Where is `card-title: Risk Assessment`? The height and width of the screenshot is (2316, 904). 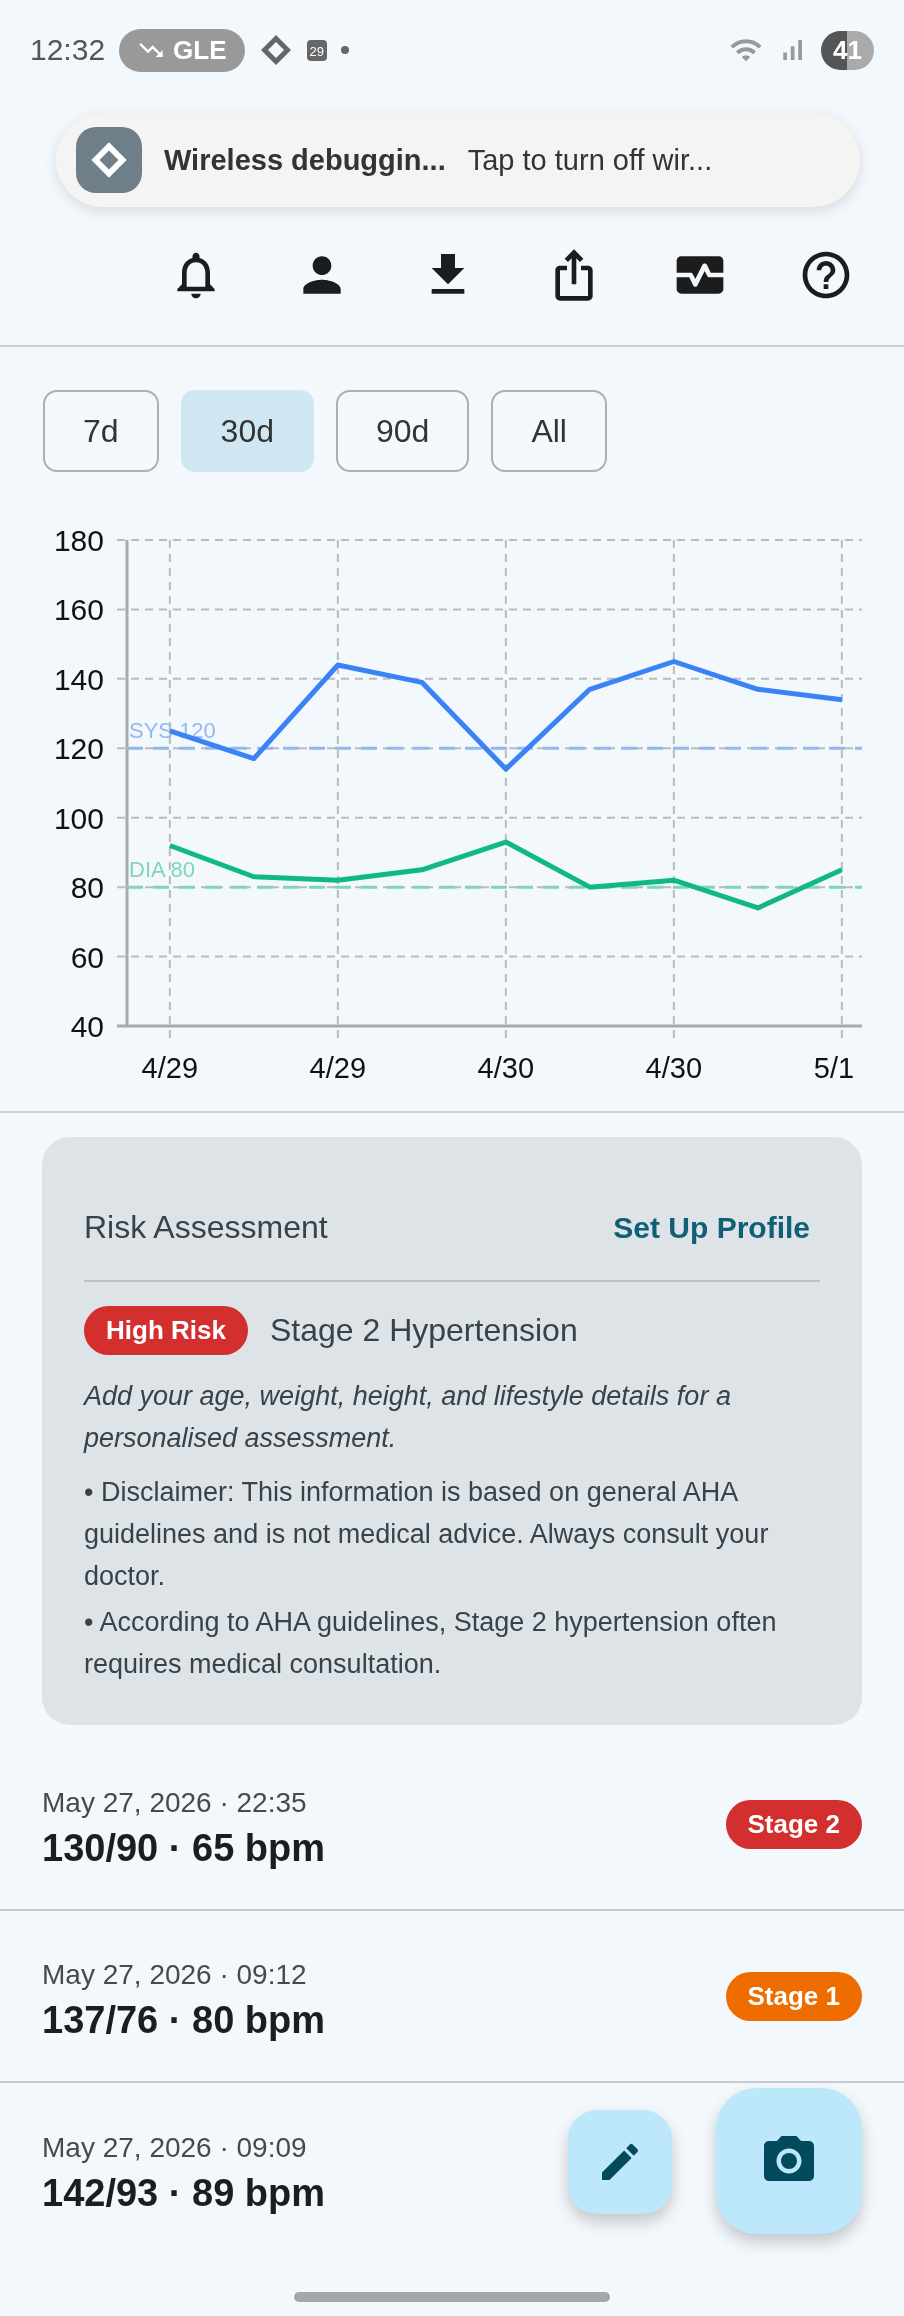
card-title: Risk Assessment is located at coordinates (206, 1227).